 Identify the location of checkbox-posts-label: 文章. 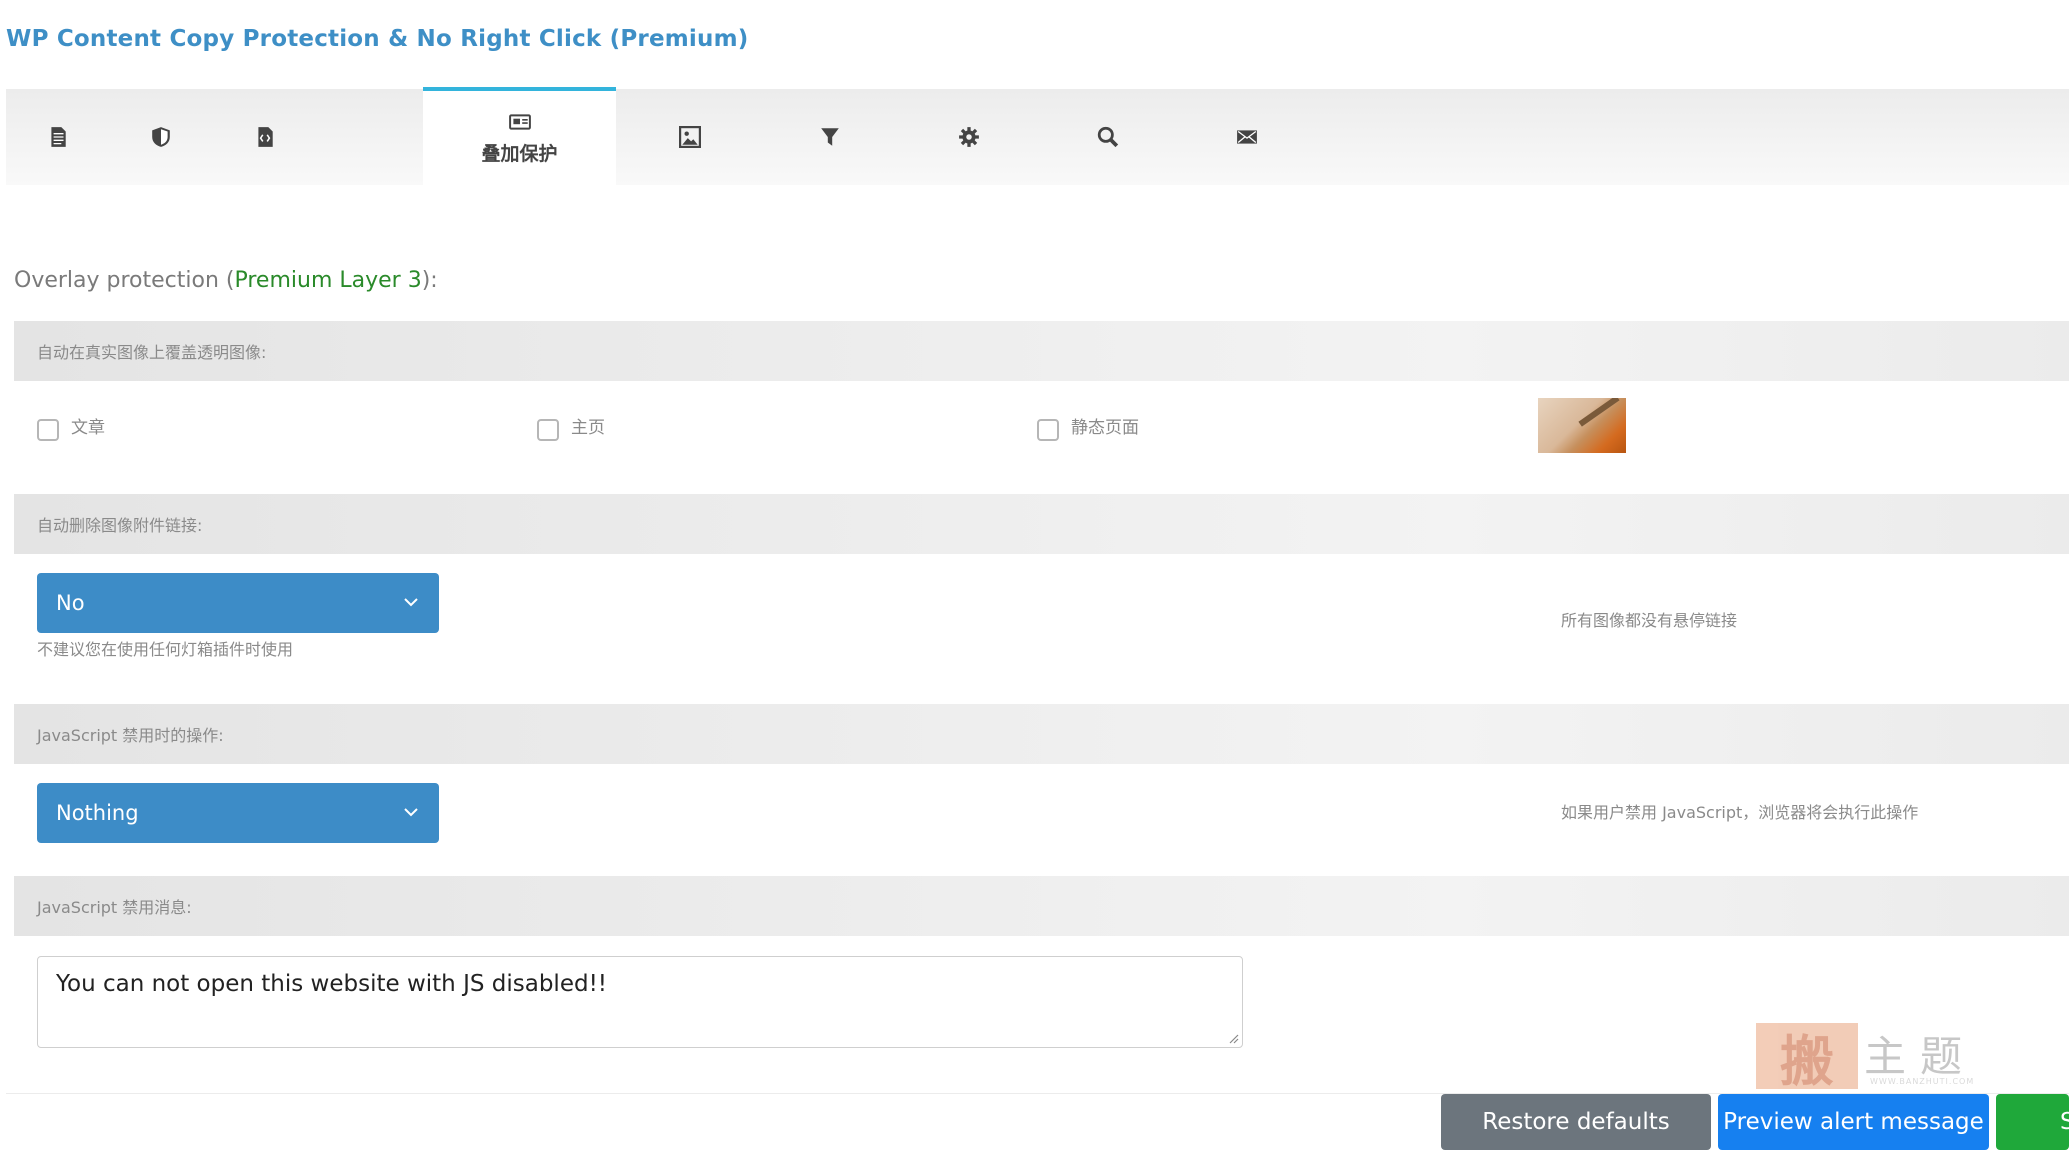
(88, 427).